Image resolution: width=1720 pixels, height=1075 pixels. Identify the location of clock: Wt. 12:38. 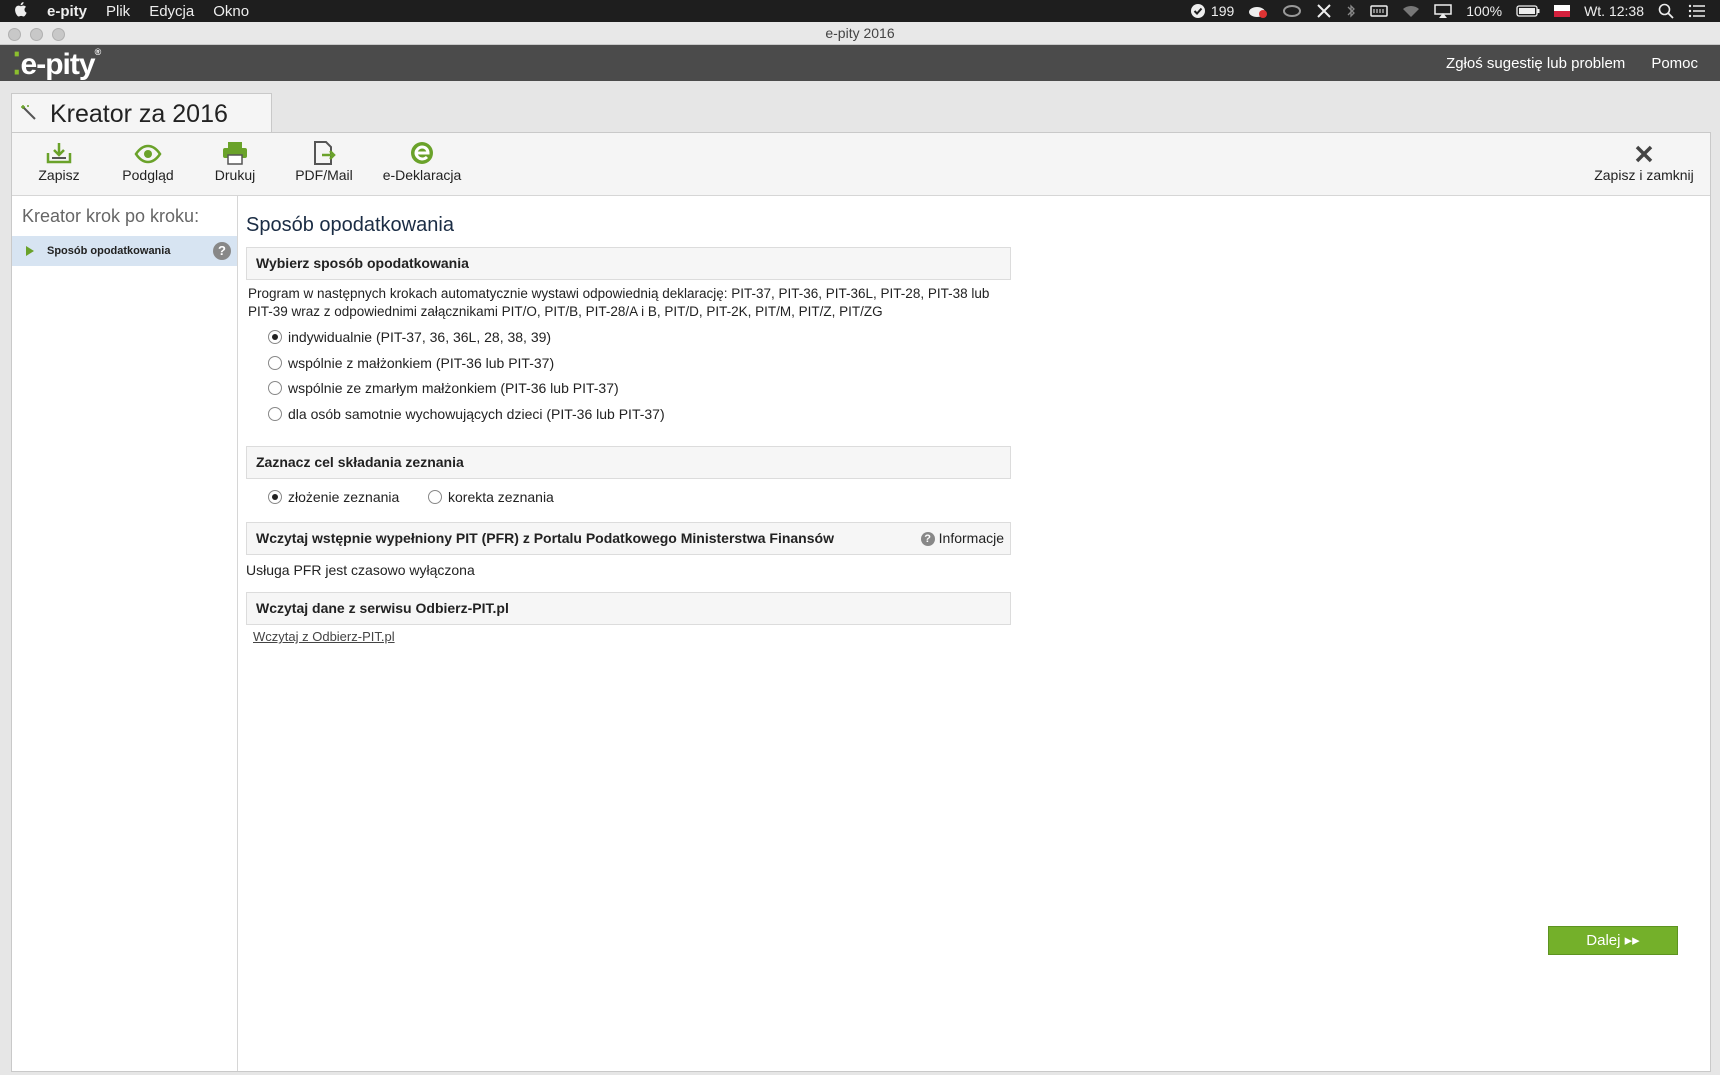
(1614, 11).